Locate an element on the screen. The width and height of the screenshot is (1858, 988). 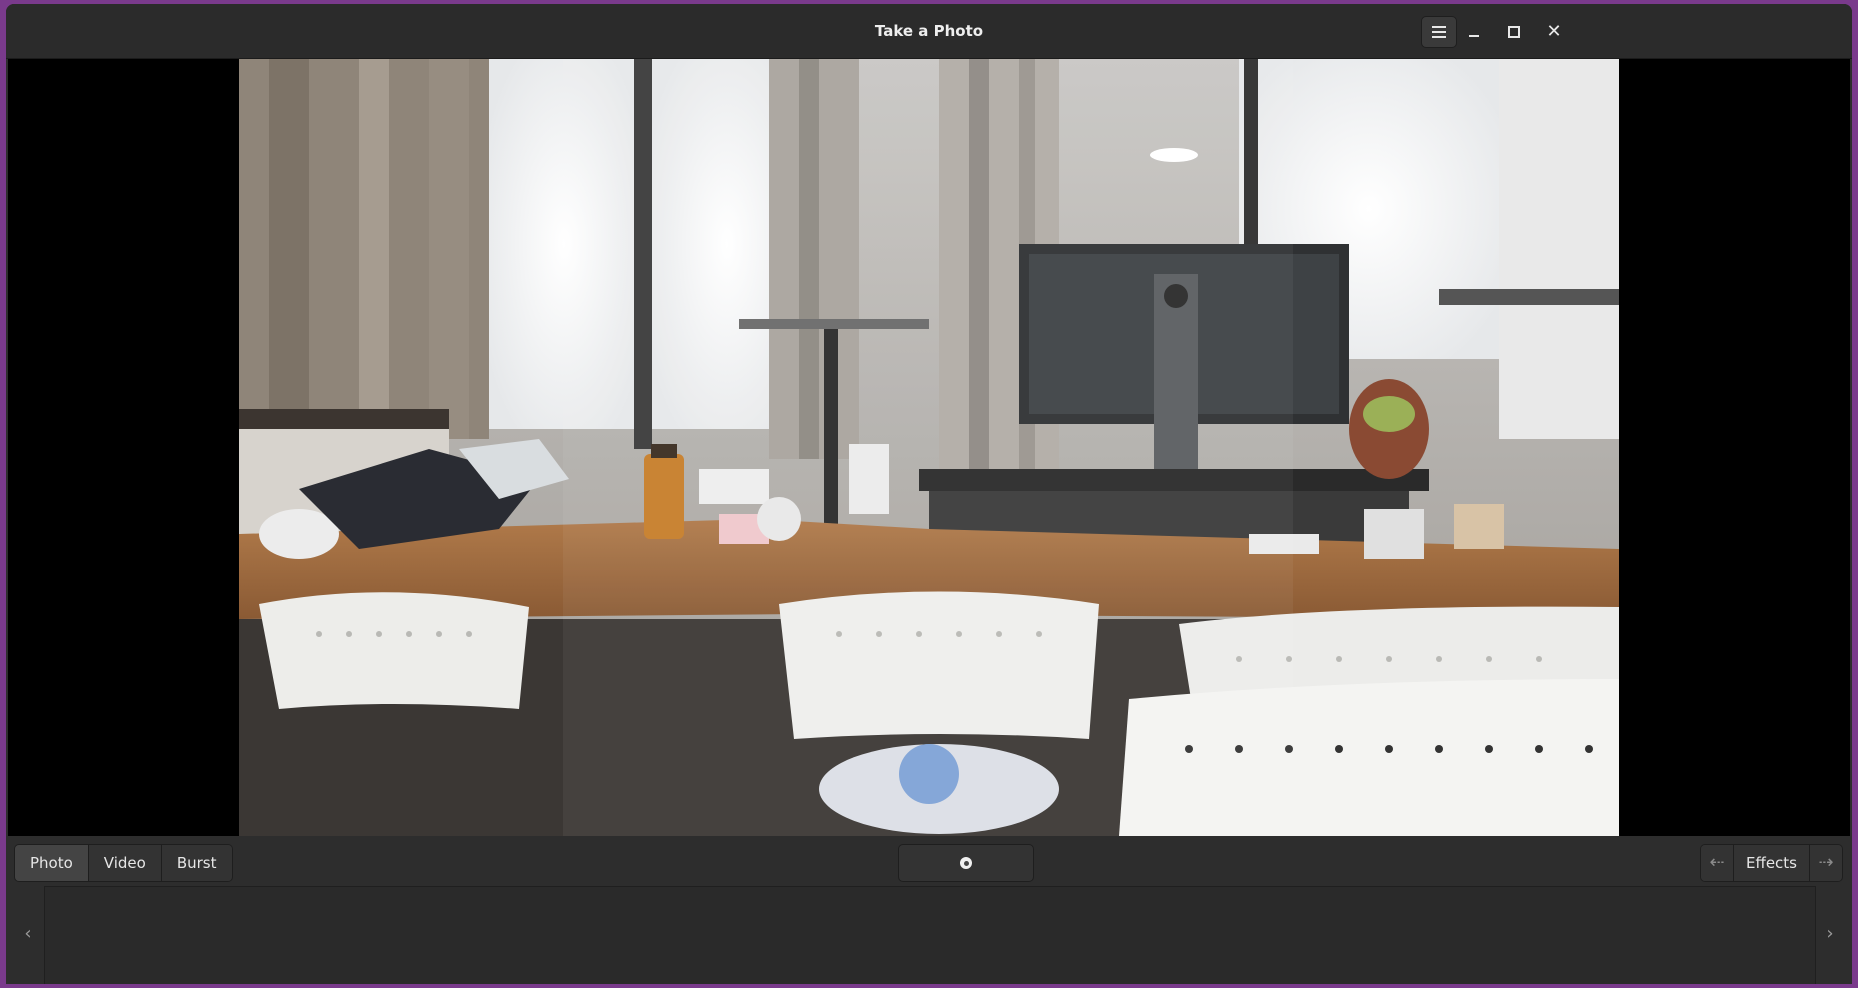
effects-control: ⇠ Effects ⇢ is located at coordinates (1771, 863).